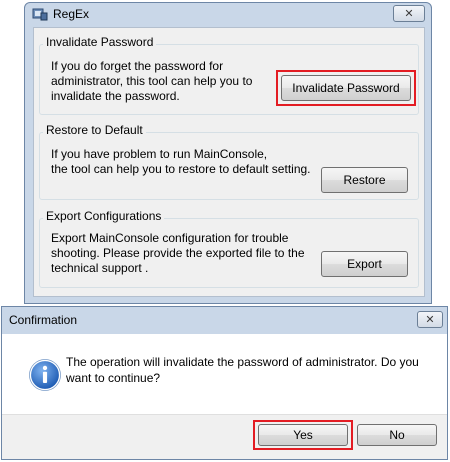 Image resolution: width=450 pixels, height=462 pixels. I want to click on confirmation-message-line: want to continue?, so click(113, 378).